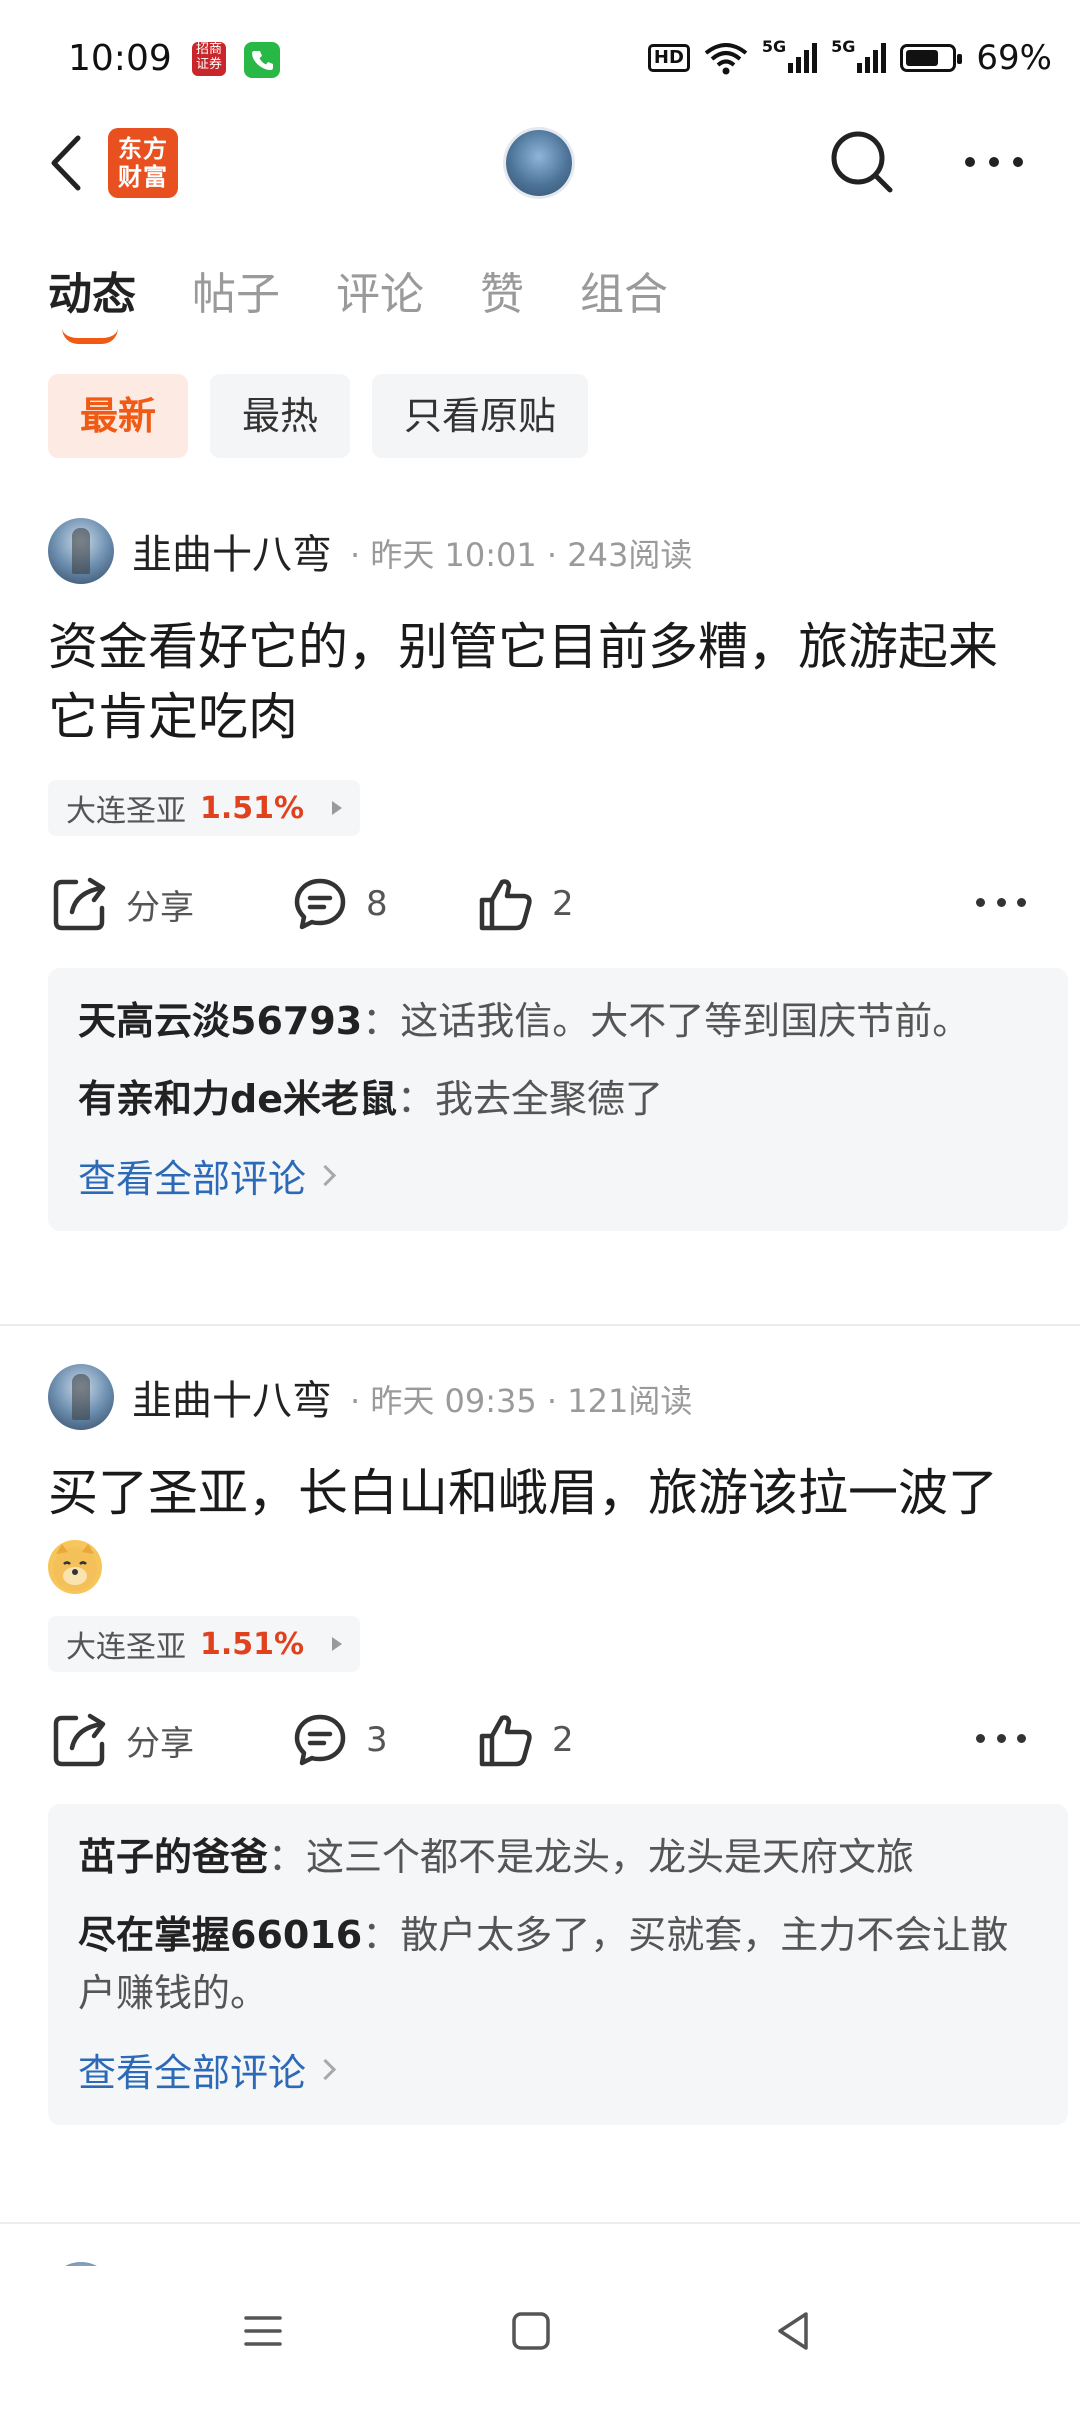  Describe the element at coordinates (774, 46) in the screenshot. I see `net-type-1: 5G` at that location.